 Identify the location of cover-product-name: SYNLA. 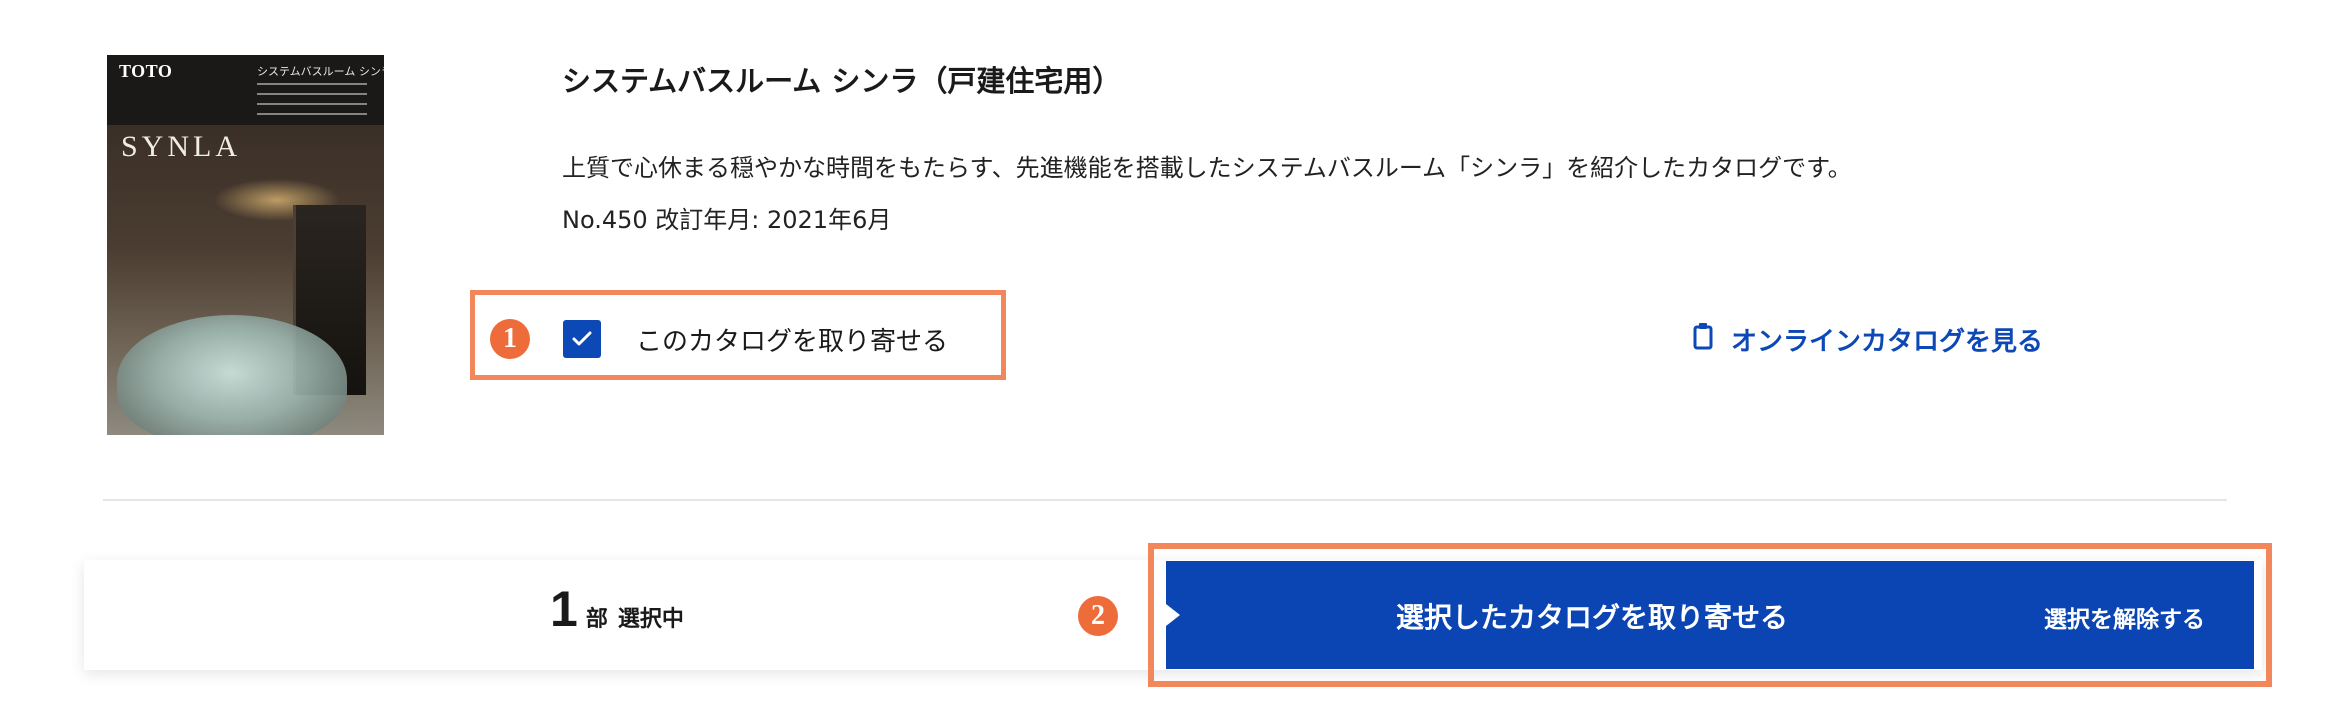
(181, 146).